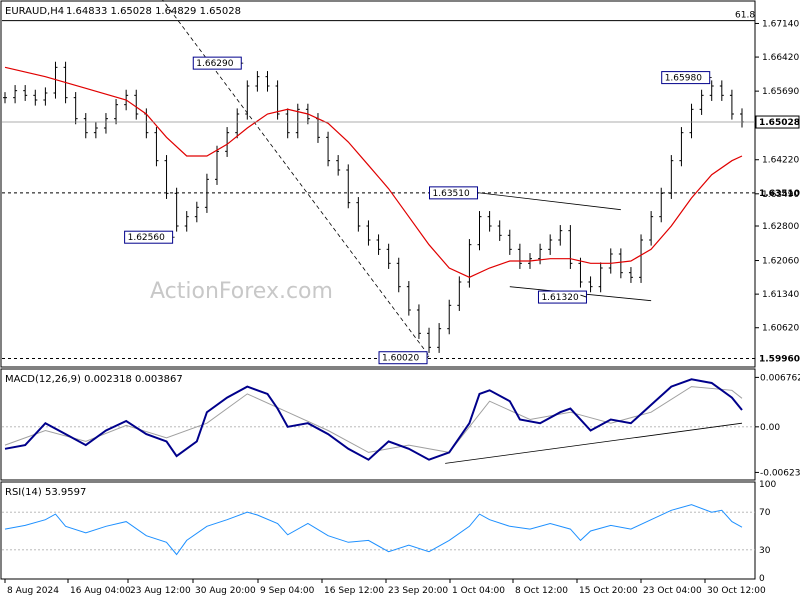 The width and height of the screenshot is (800, 600). I want to click on watermark: ActionForex.com, so click(241, 291).